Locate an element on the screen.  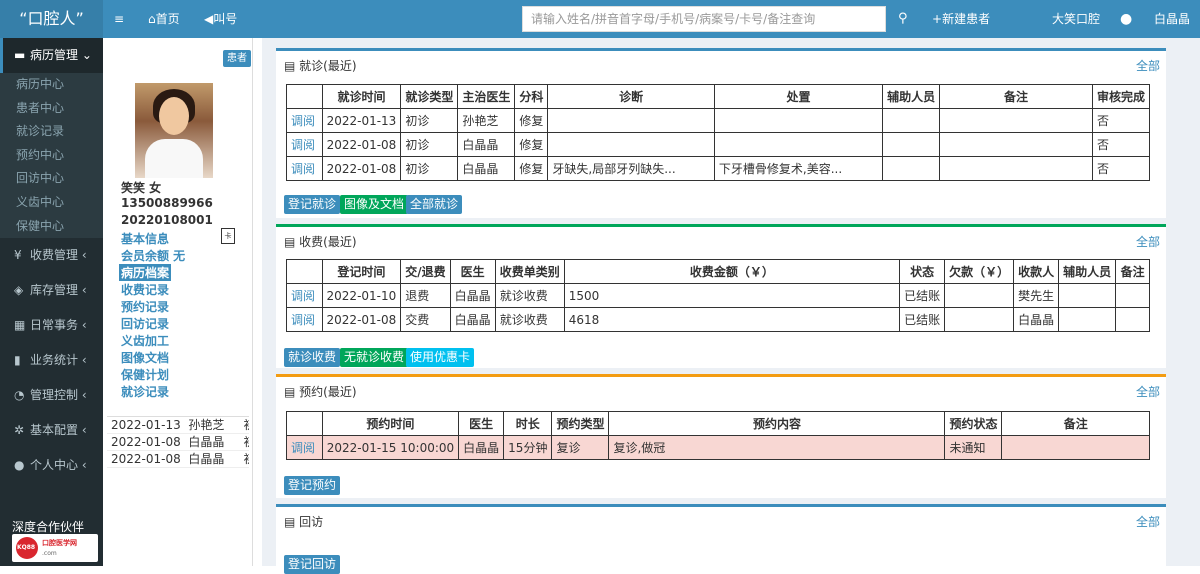
visit-doctor: 白晶晶 is located at coordinates (206, 459).